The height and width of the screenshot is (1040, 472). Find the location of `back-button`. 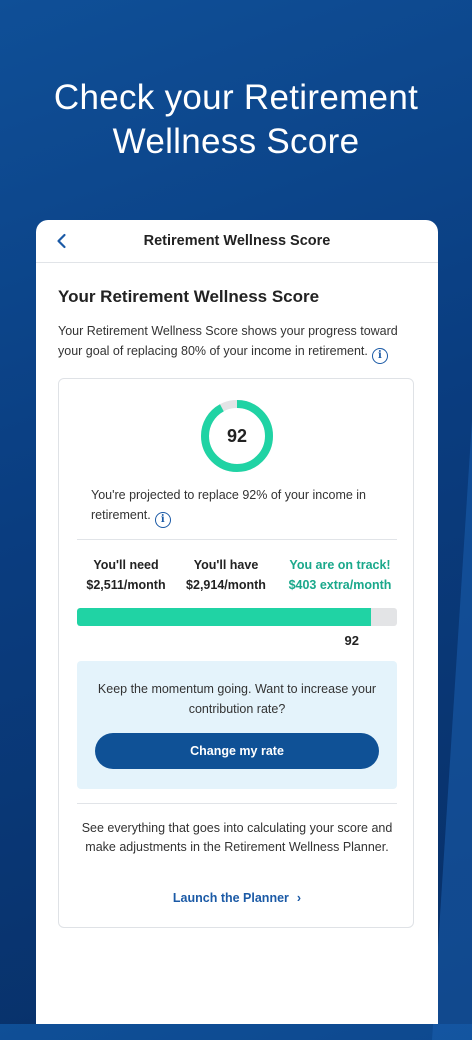

back-button is located at coordinates (62, 241).